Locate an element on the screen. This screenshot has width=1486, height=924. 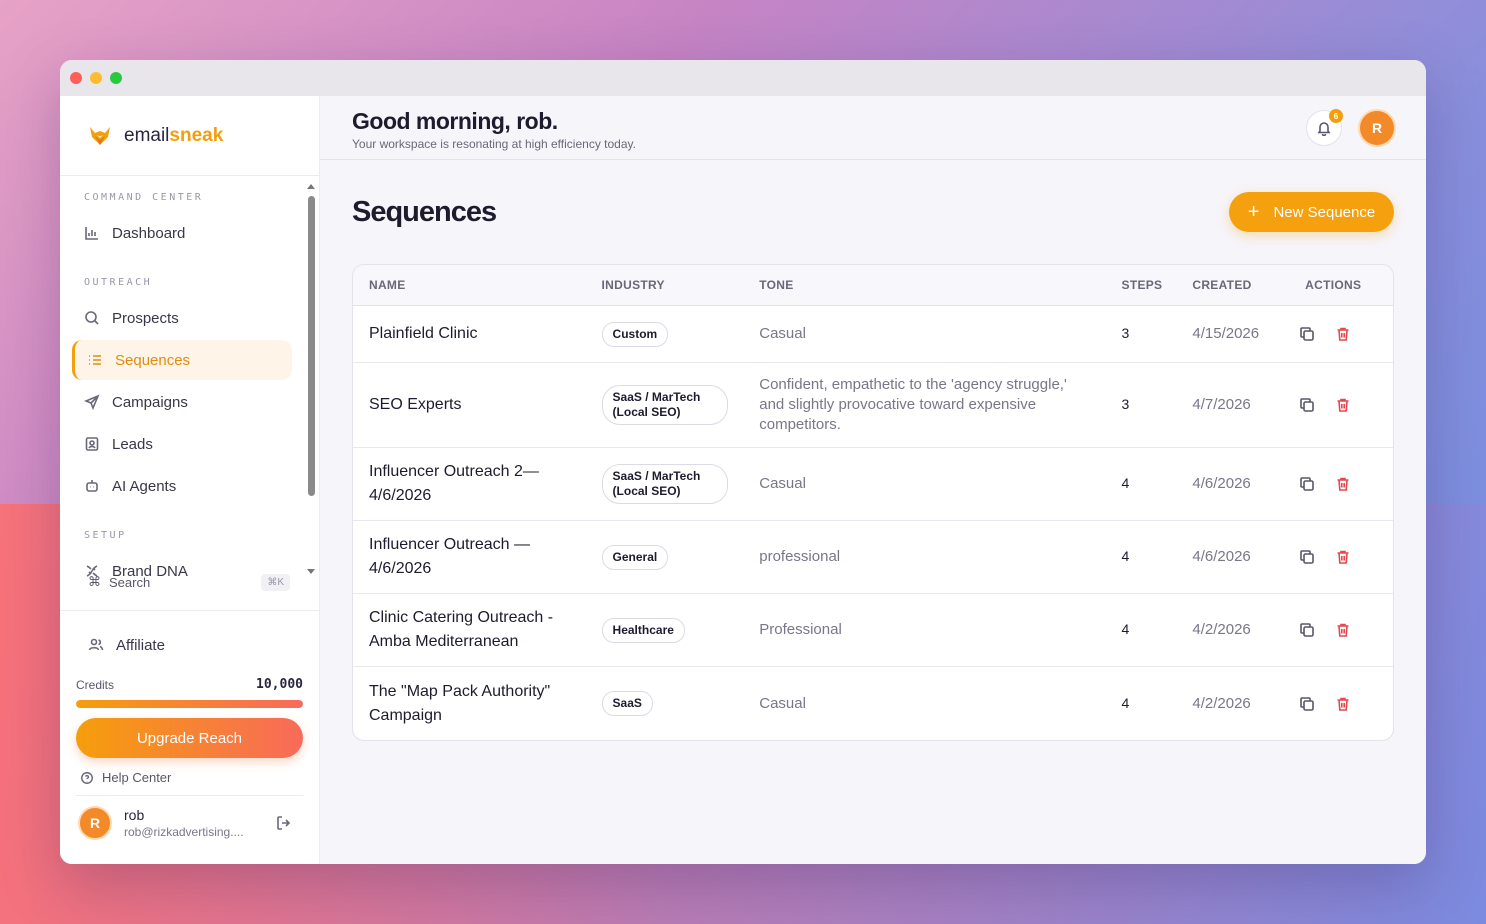
avatar: R is located at coordinates (95, 823).